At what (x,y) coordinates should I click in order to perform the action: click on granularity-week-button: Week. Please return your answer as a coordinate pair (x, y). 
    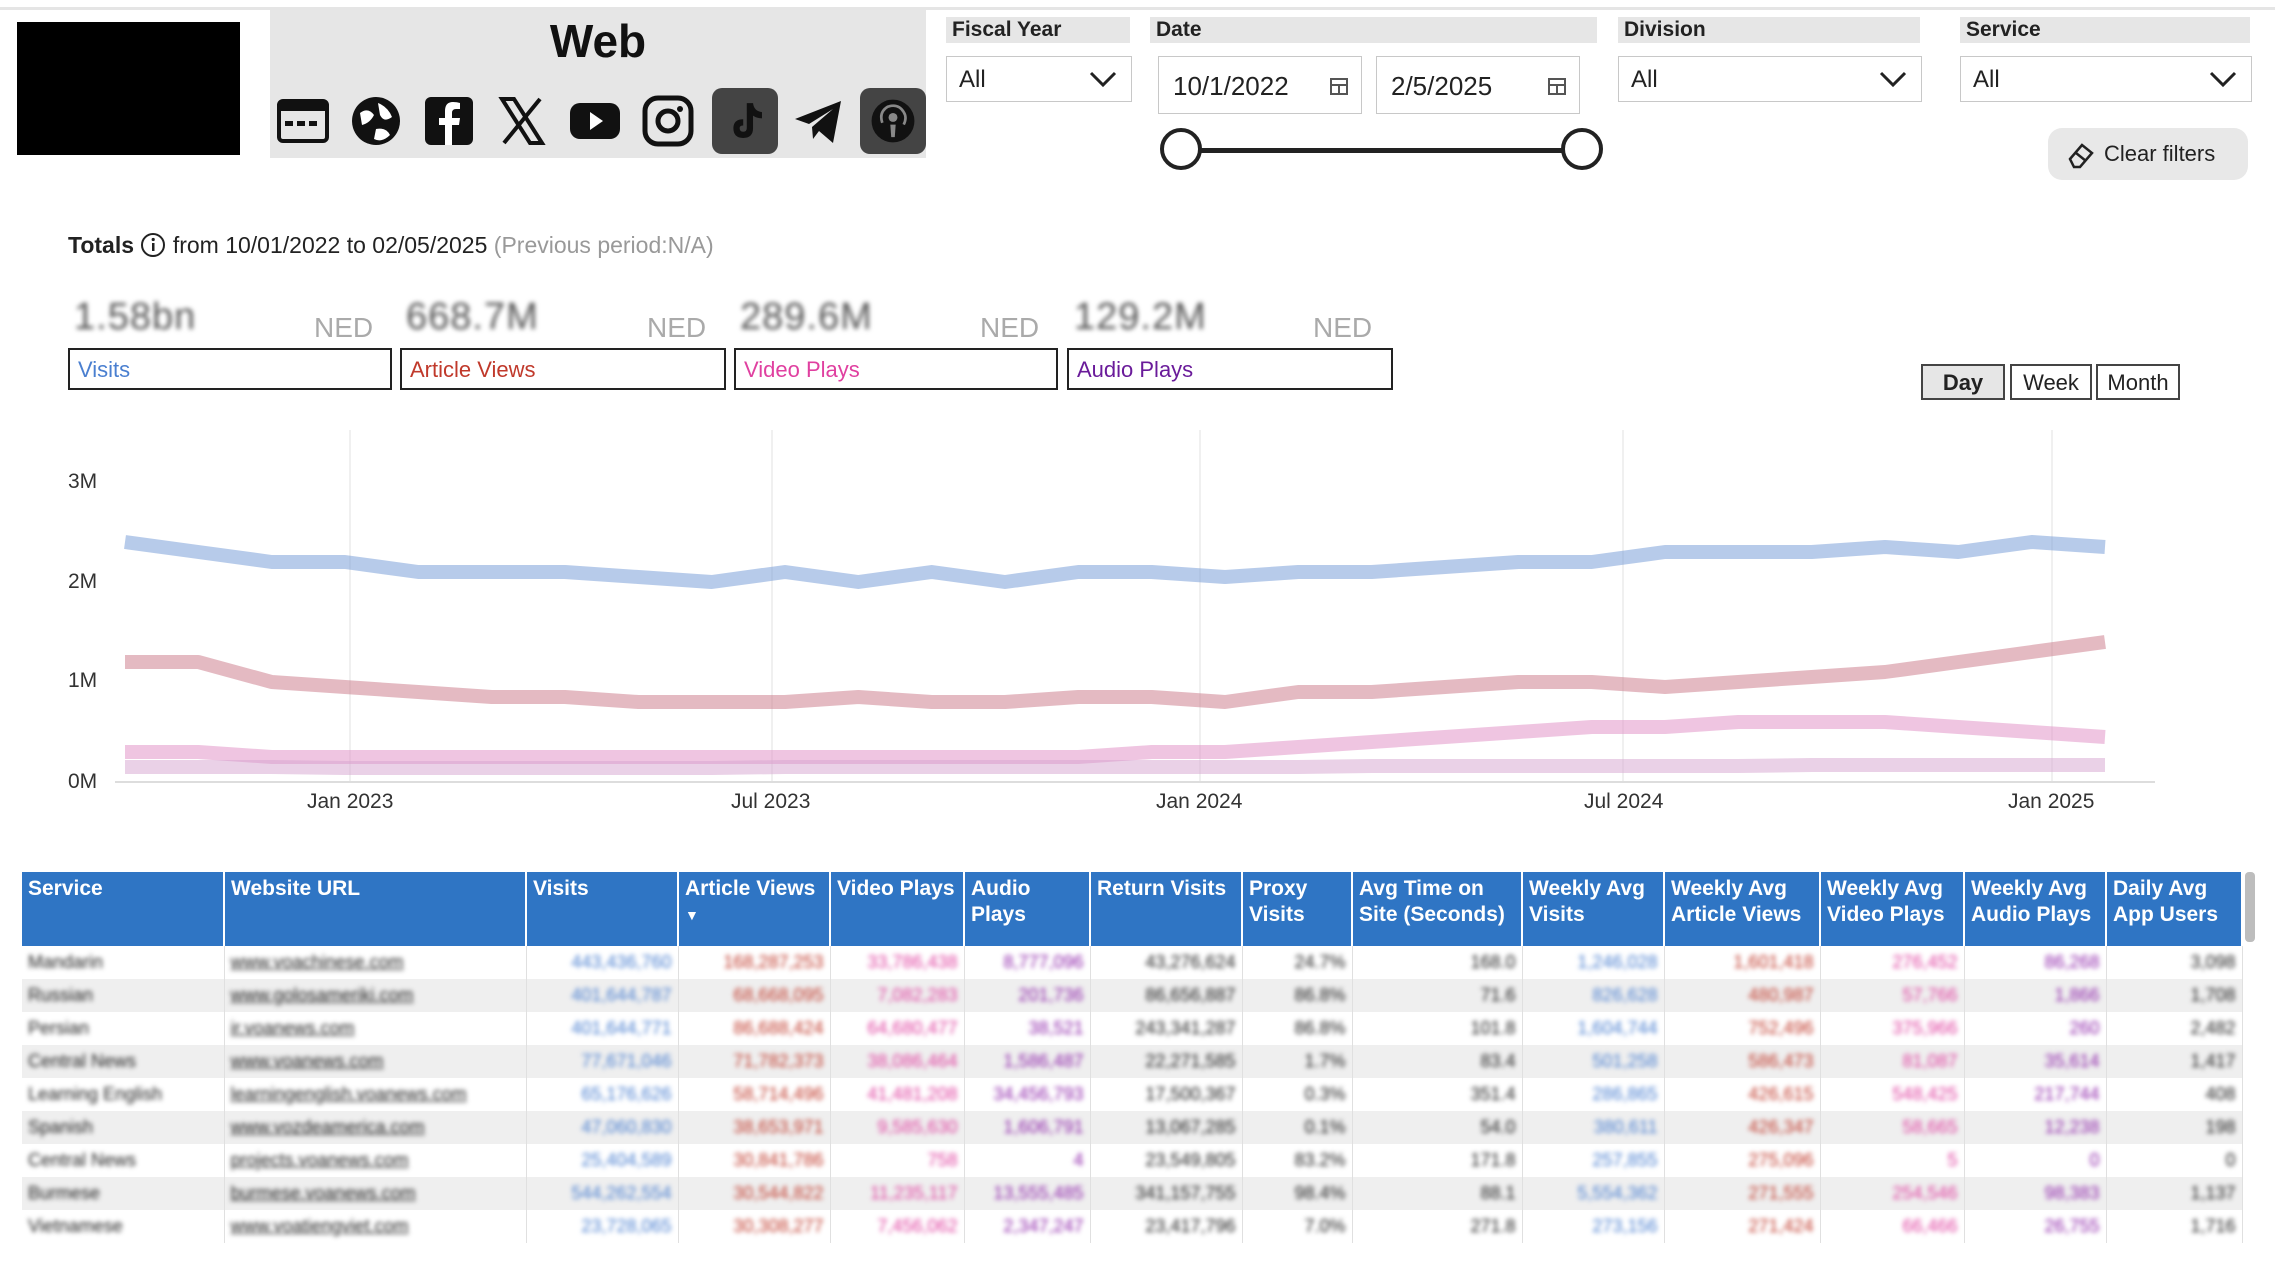
    Looking at the image, I should click on (2051, 382).